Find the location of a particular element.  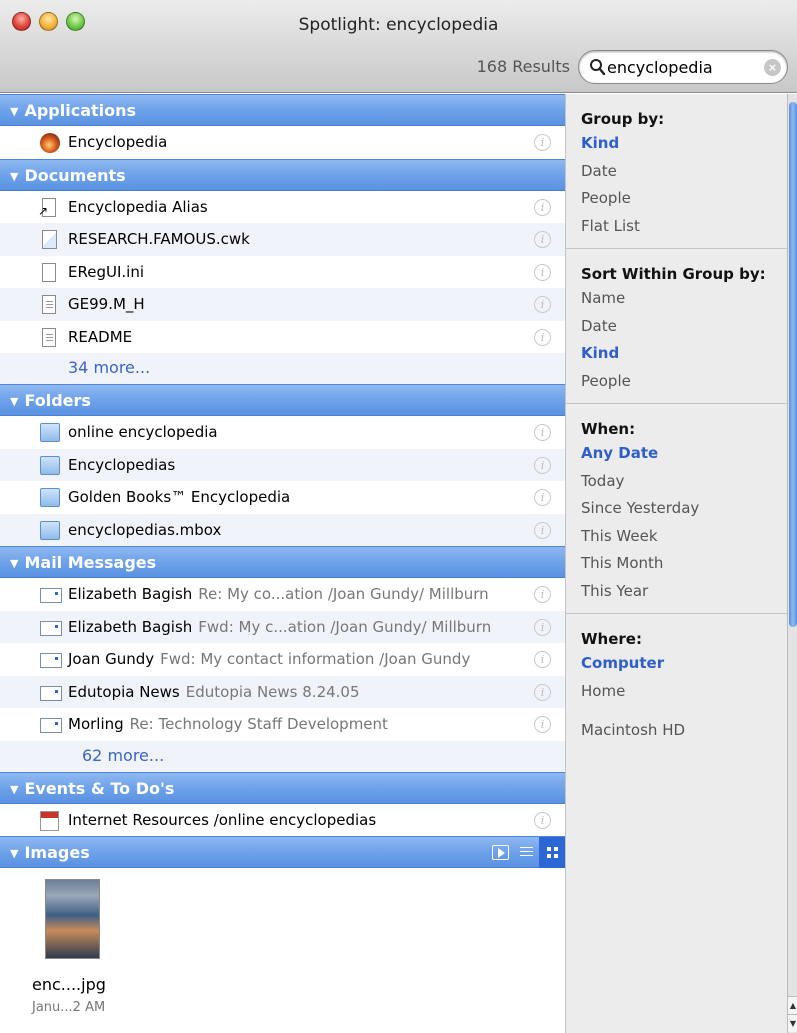

sort-by-name: Name is located at coordinates (684, 299).